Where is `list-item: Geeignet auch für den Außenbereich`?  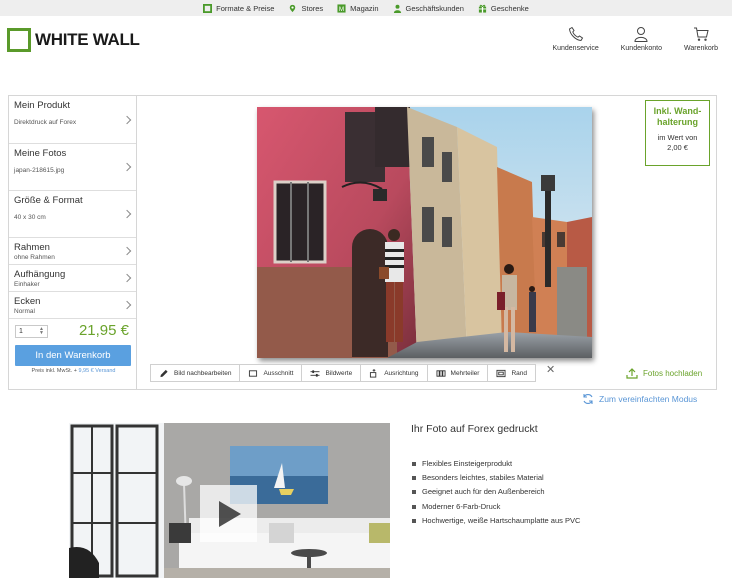
list-item: Geeignet auch für den Außenbereich is located at coordinates (495, 492).